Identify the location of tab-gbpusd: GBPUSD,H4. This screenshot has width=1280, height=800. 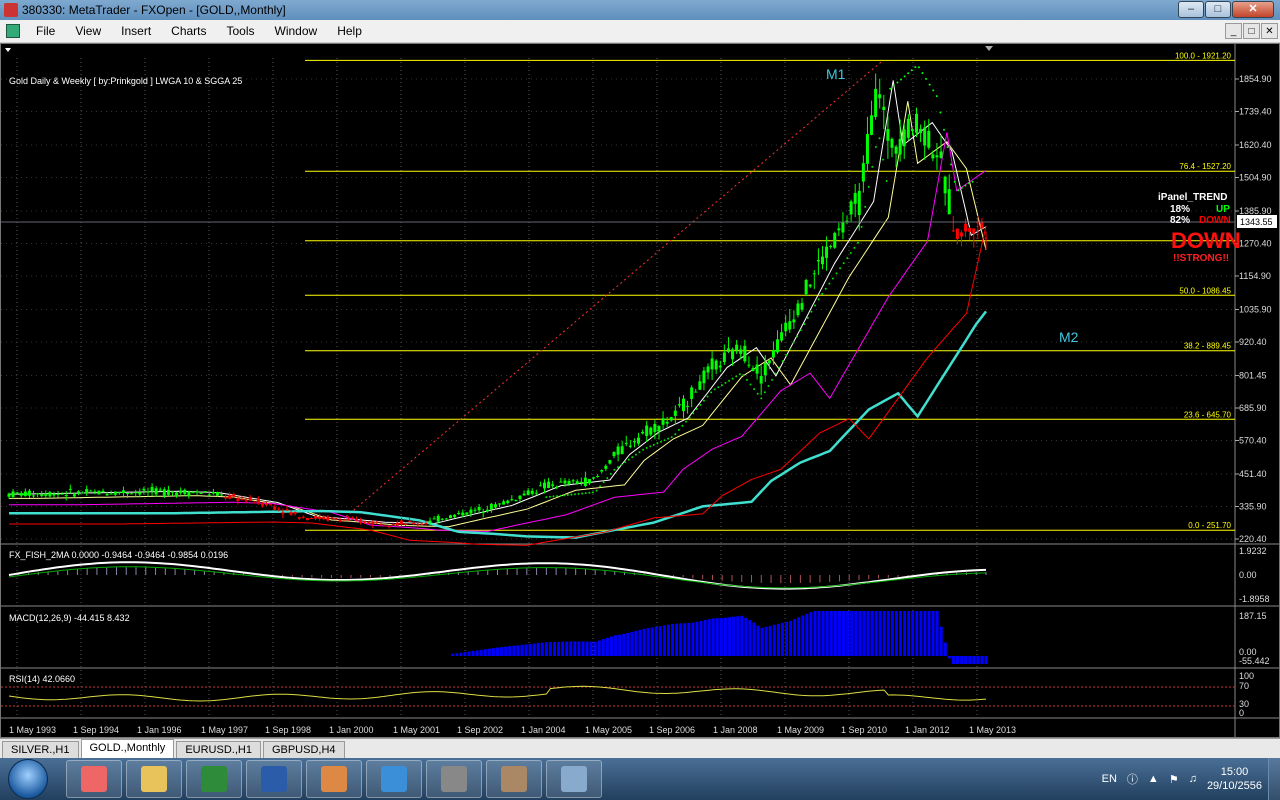
(303, 749).